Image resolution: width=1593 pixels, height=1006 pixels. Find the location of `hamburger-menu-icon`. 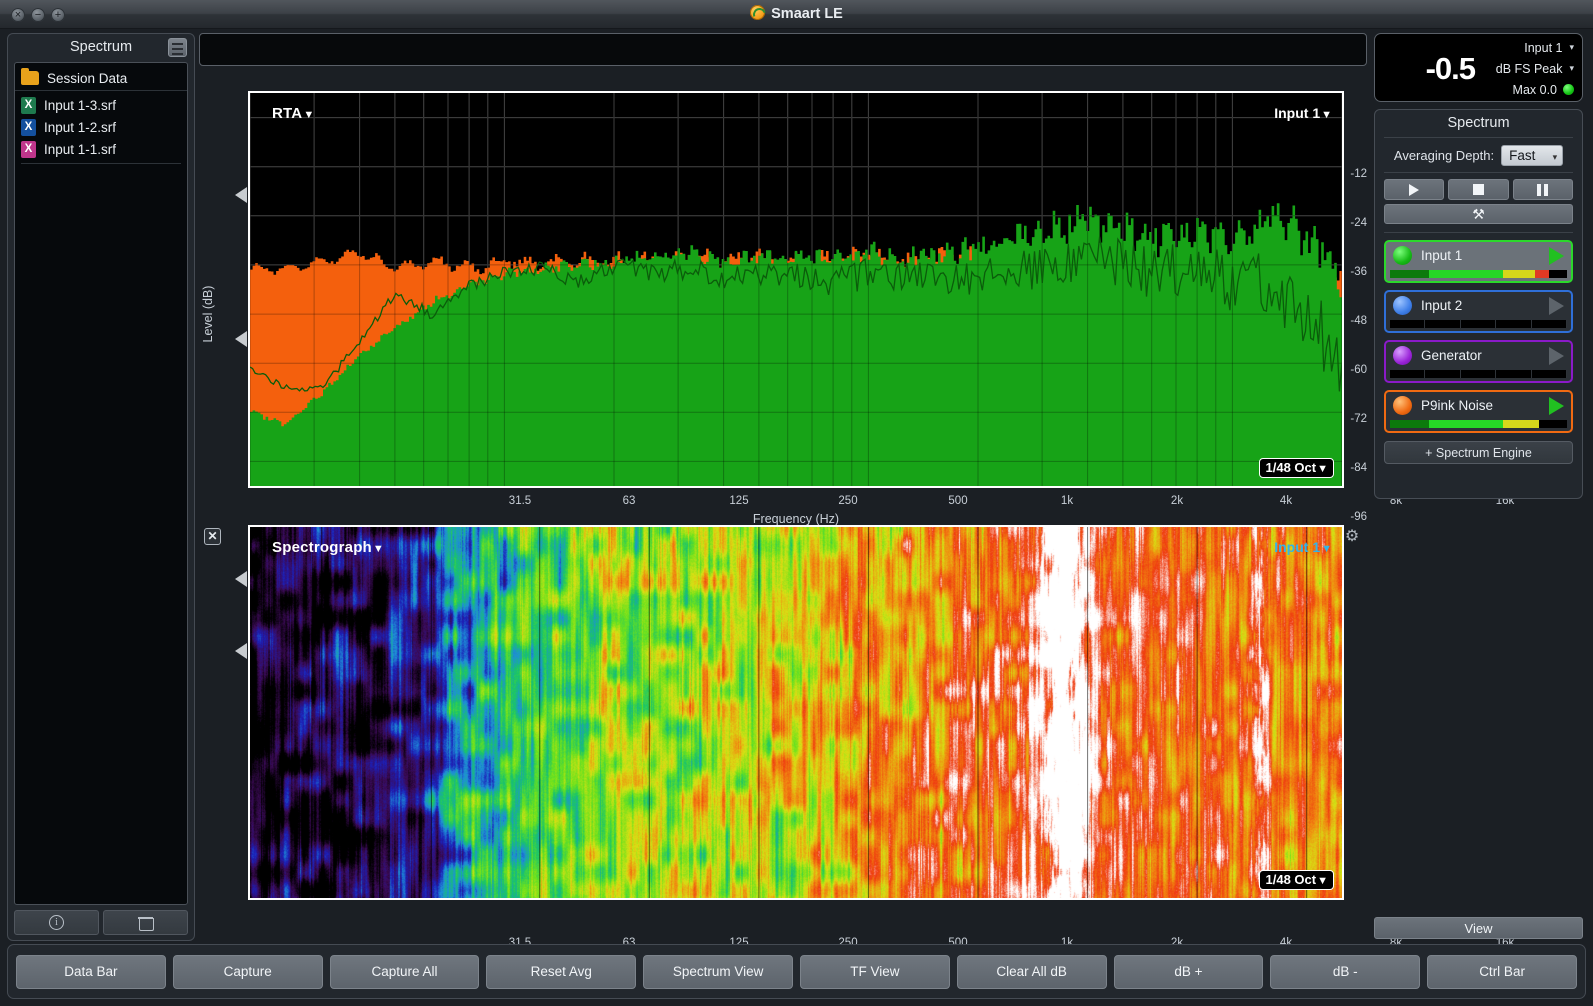

hamburger-menu-icon is located at coordinates (177, 47).